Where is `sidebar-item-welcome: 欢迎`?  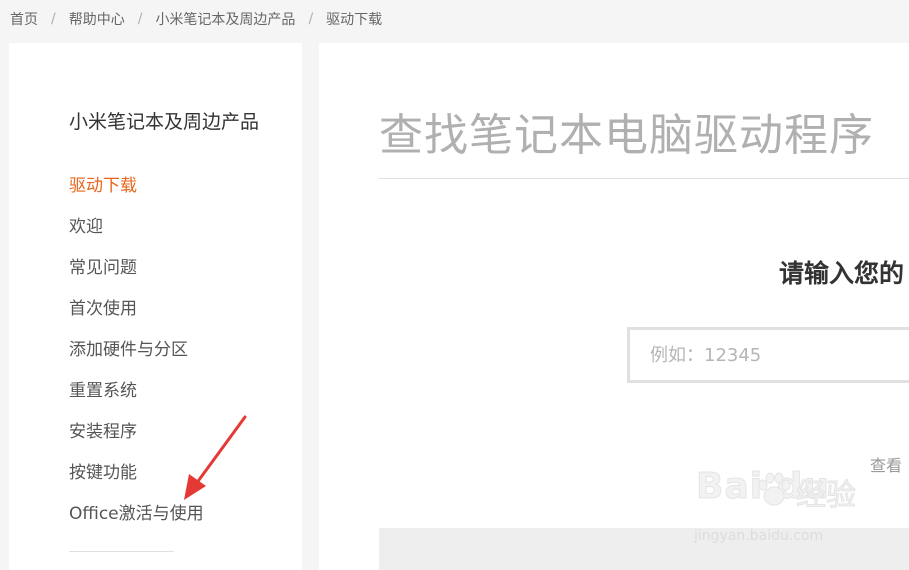 sidebar-item-welcome: 欢迎 is located at coordinates (136, 234).